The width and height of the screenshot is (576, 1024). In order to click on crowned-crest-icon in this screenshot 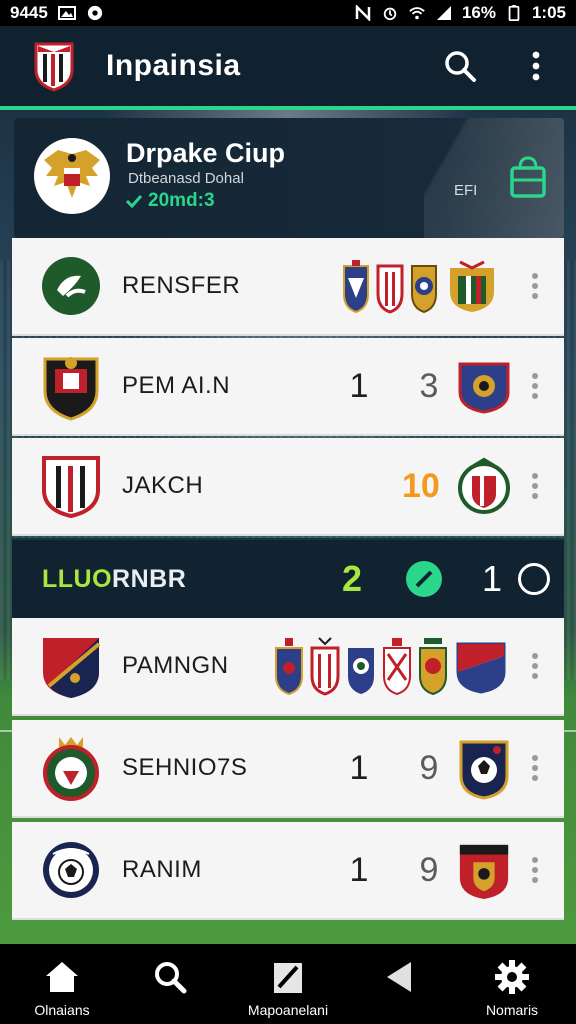, I will do `click(71, 769)`.